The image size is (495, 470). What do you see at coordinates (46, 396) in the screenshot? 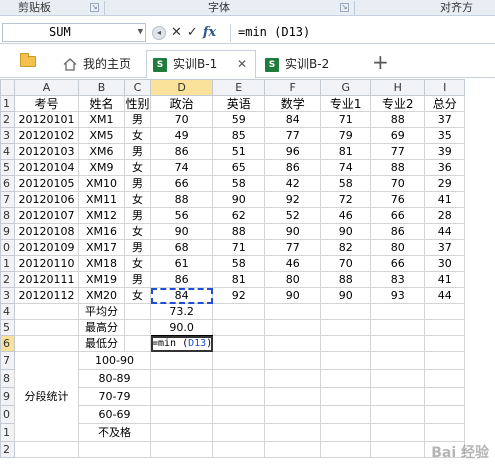
I see `segment-stats-label: 分段统计` at bounding box center [46, 396].